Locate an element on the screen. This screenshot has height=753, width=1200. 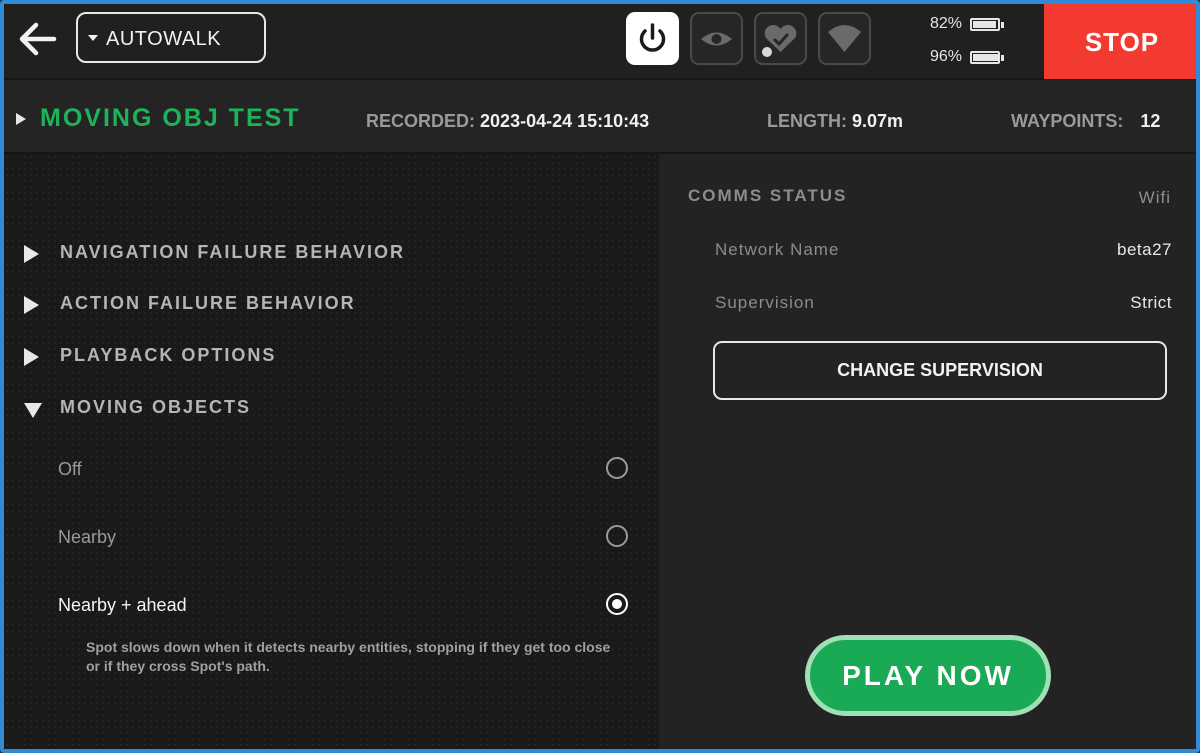
recorded-info: RECORDED: 2023-04-24 15:10:43 is located at coordinates (508, 121).